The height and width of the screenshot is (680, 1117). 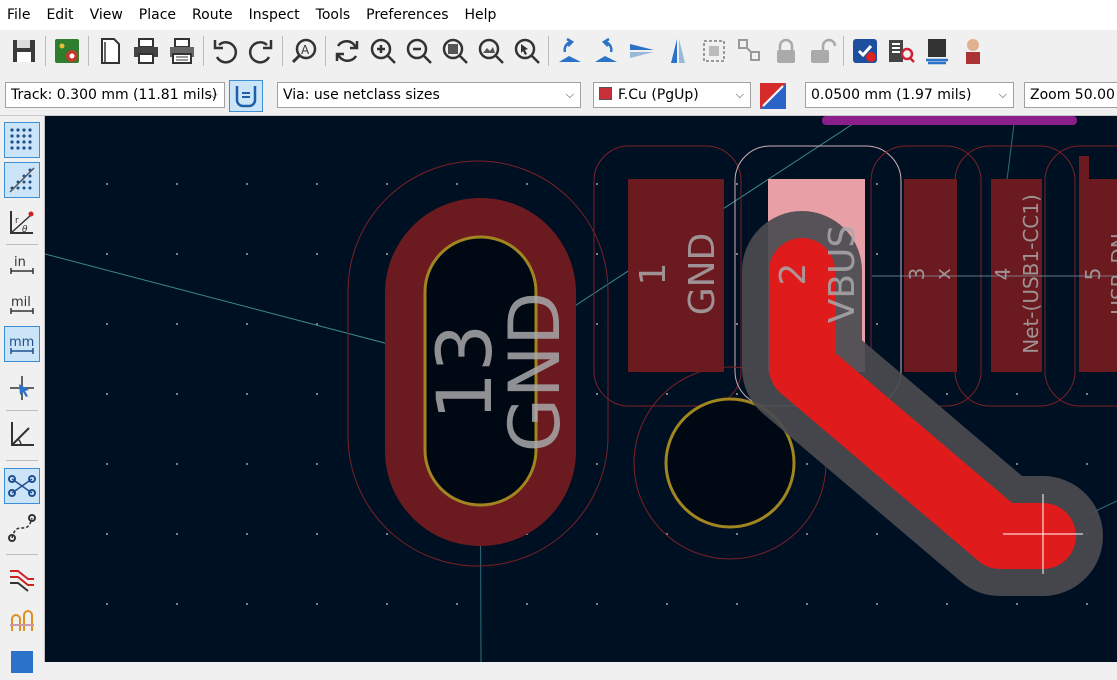 I want to click on track-width-value: Track: 0.300 mm (11.81 mils), so click(x=114, y=95).